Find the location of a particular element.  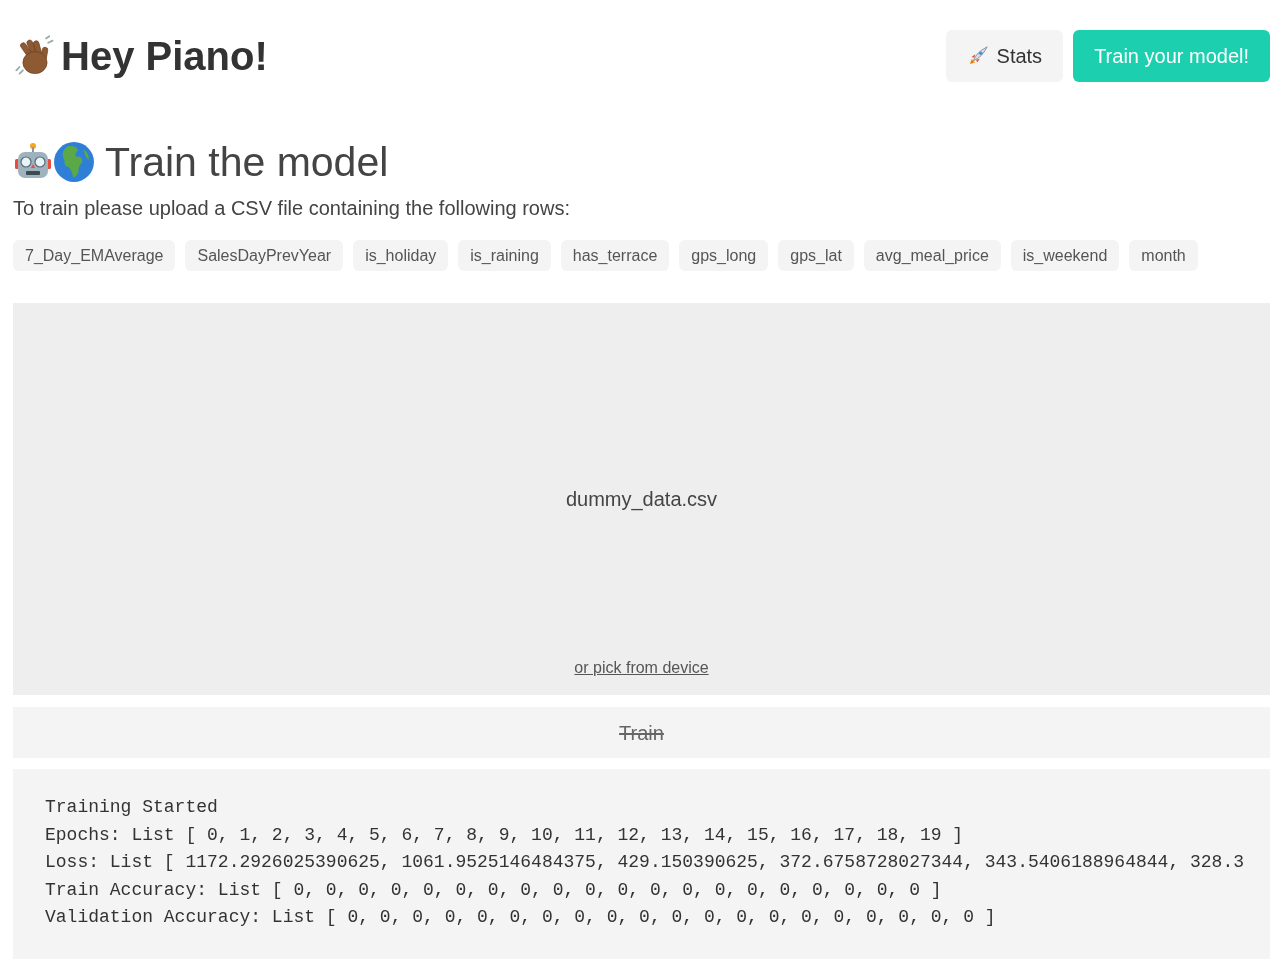

column-tag: is_raining is located at coordinates (504, 255).